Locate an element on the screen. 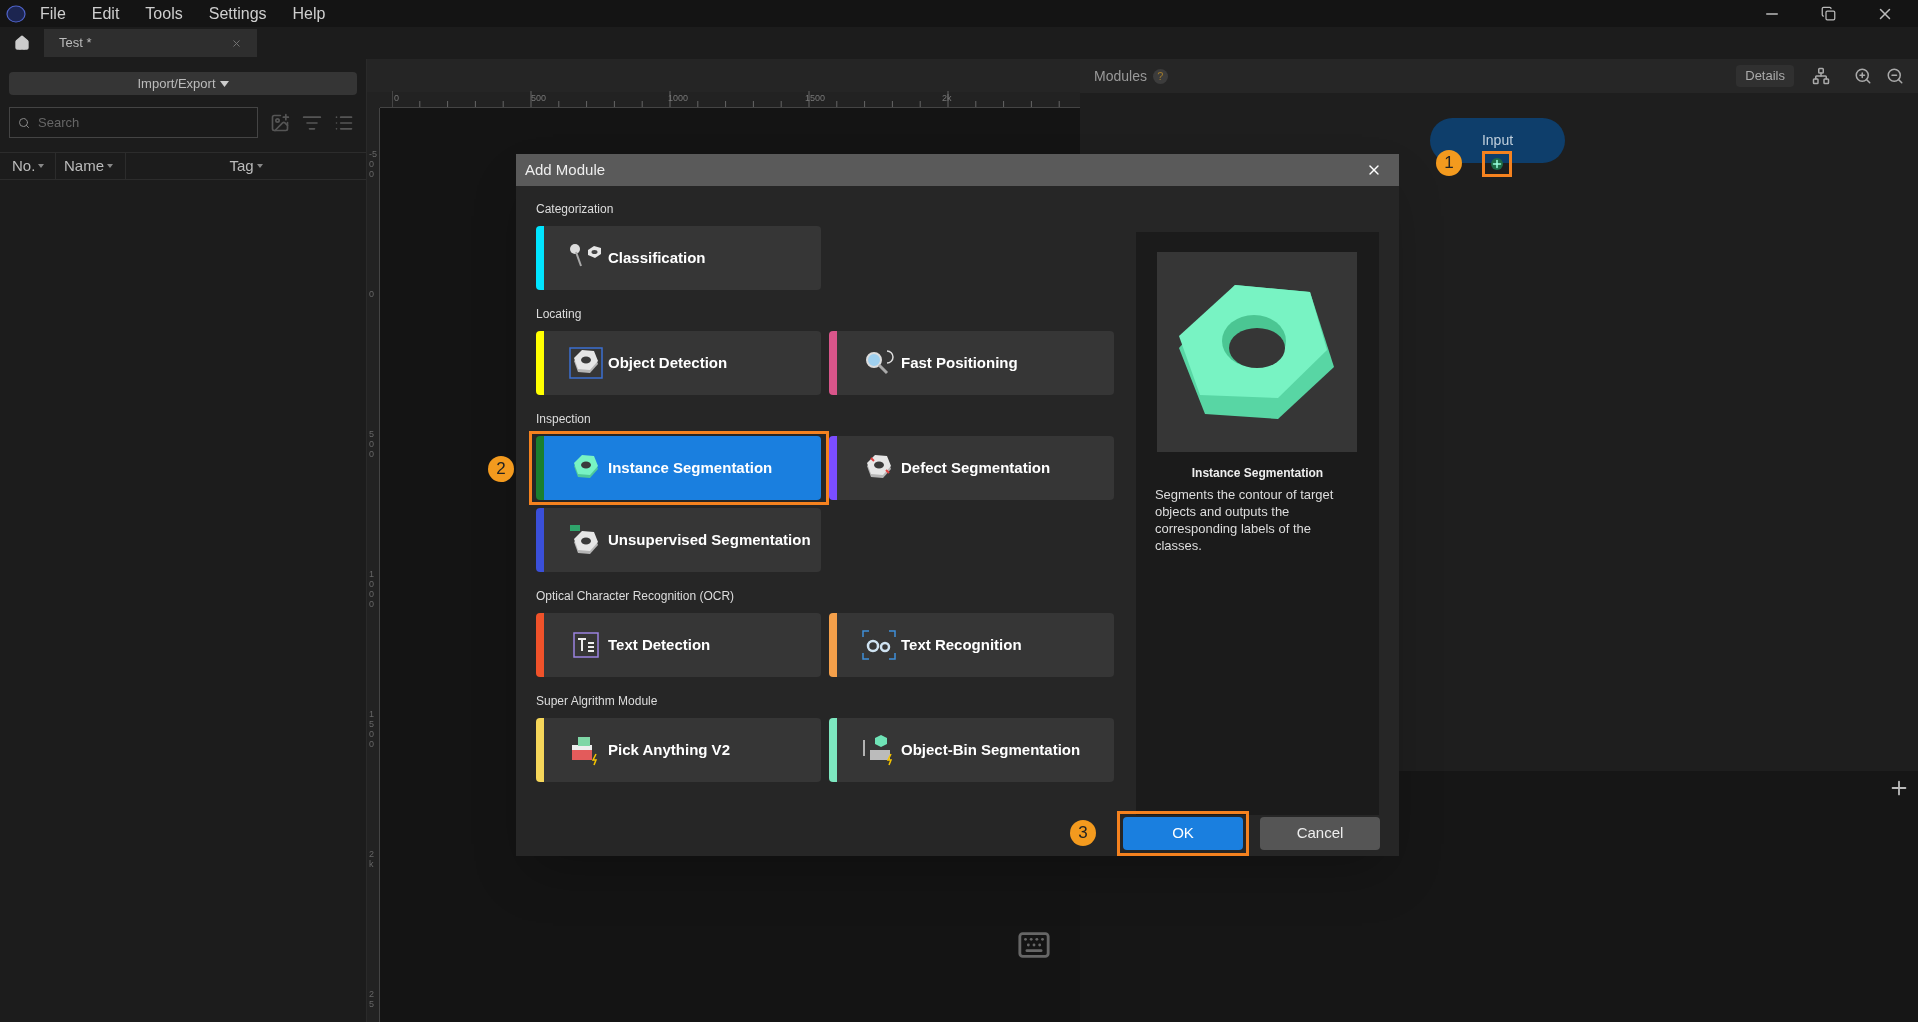  document-tab: Test * is located at coordinates (150, 43).